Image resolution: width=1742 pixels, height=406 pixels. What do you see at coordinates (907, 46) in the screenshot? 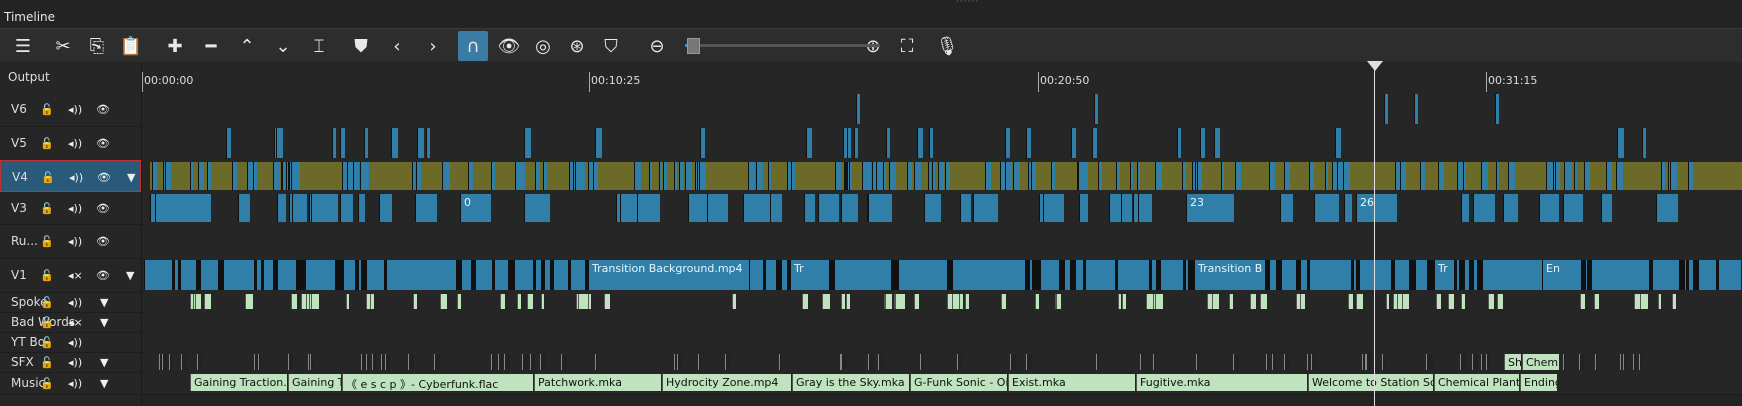
I see `zoom-fit-icon: ⛶` at bounding box center [907, 46].